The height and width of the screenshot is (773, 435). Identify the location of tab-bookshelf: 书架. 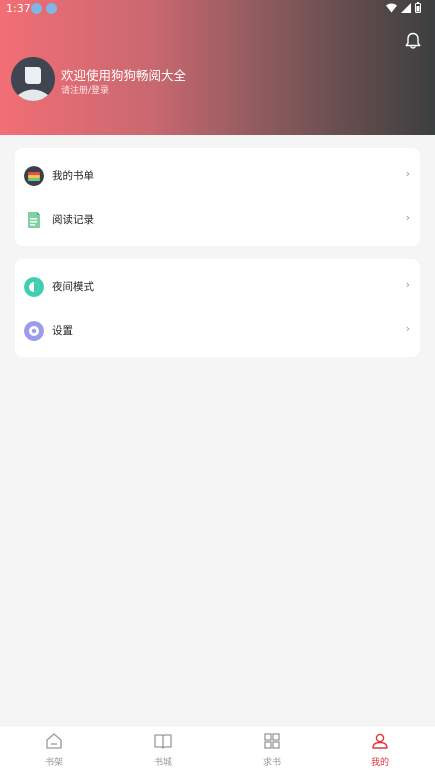
(54, 749).